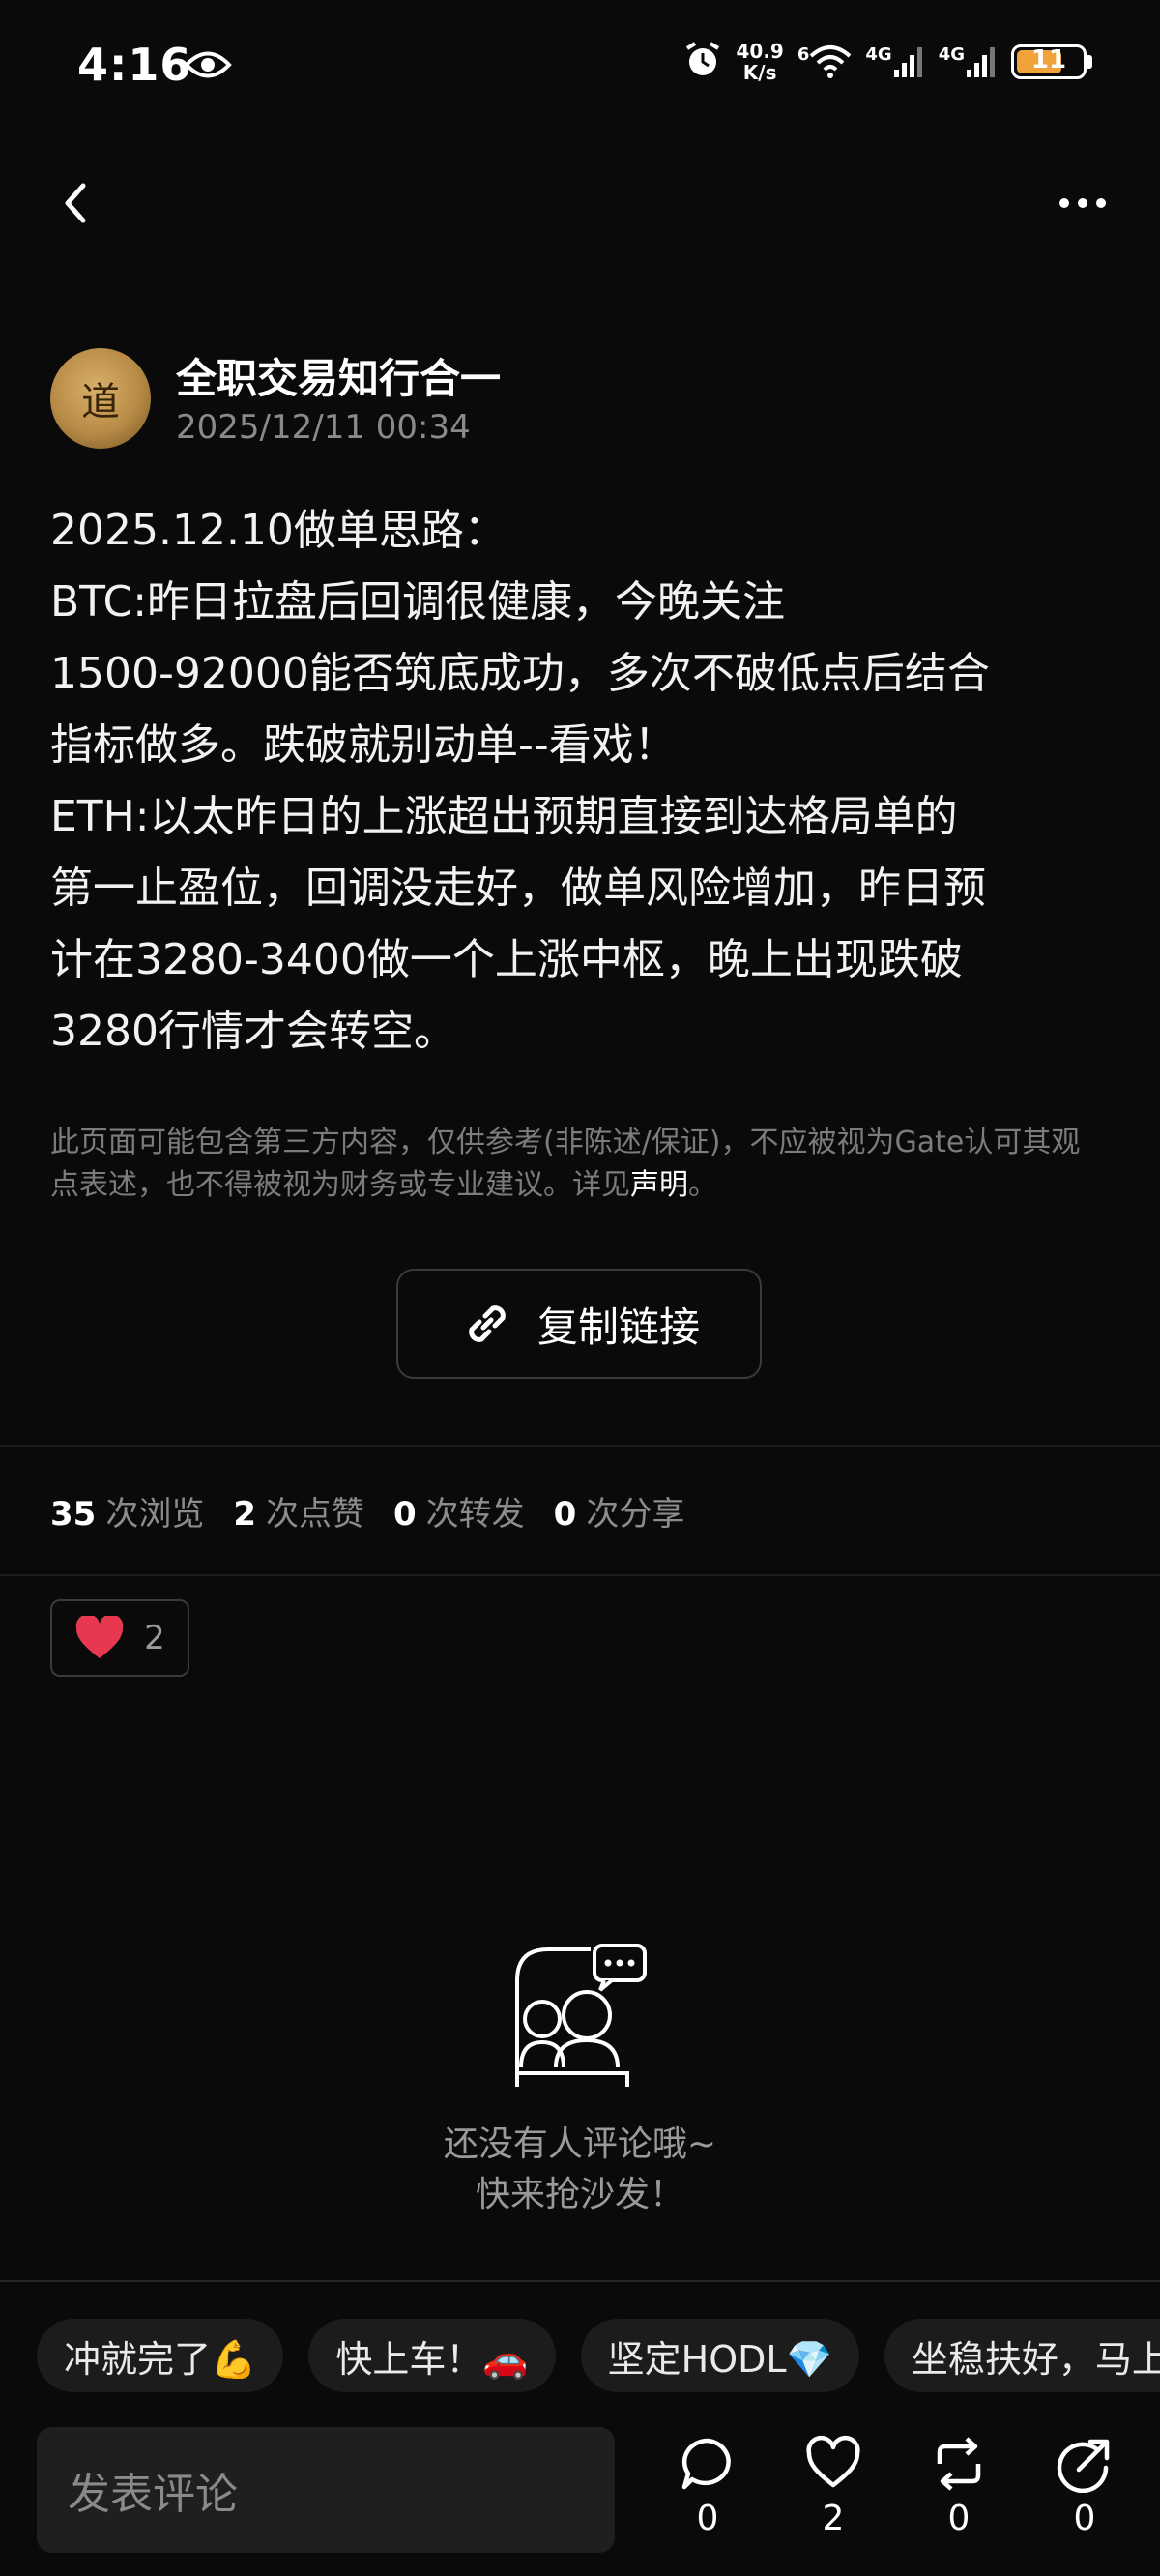 The width and height of the screenshot is (1160, 2576). What do you see at coordinates (1083, 2466) in the screenshot?
I see `share-icon` at bounding box center [1083, 2466].